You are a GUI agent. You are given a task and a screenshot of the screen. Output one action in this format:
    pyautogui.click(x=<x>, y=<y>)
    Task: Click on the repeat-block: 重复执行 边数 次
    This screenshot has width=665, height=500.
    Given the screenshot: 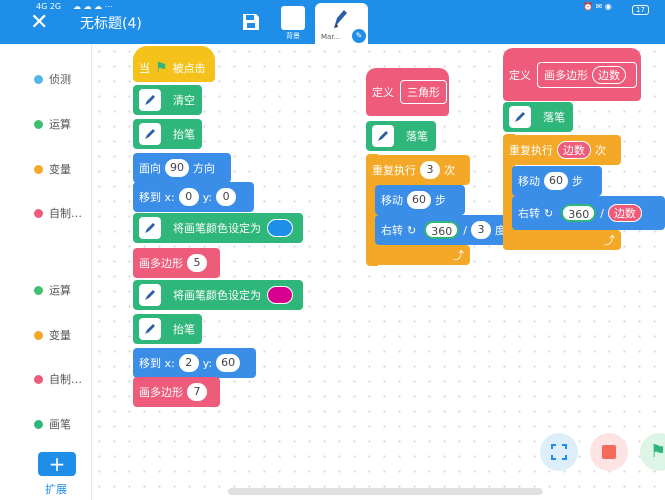 What is the action you would take?
    pyautogui.click(x=562, y=150)
    